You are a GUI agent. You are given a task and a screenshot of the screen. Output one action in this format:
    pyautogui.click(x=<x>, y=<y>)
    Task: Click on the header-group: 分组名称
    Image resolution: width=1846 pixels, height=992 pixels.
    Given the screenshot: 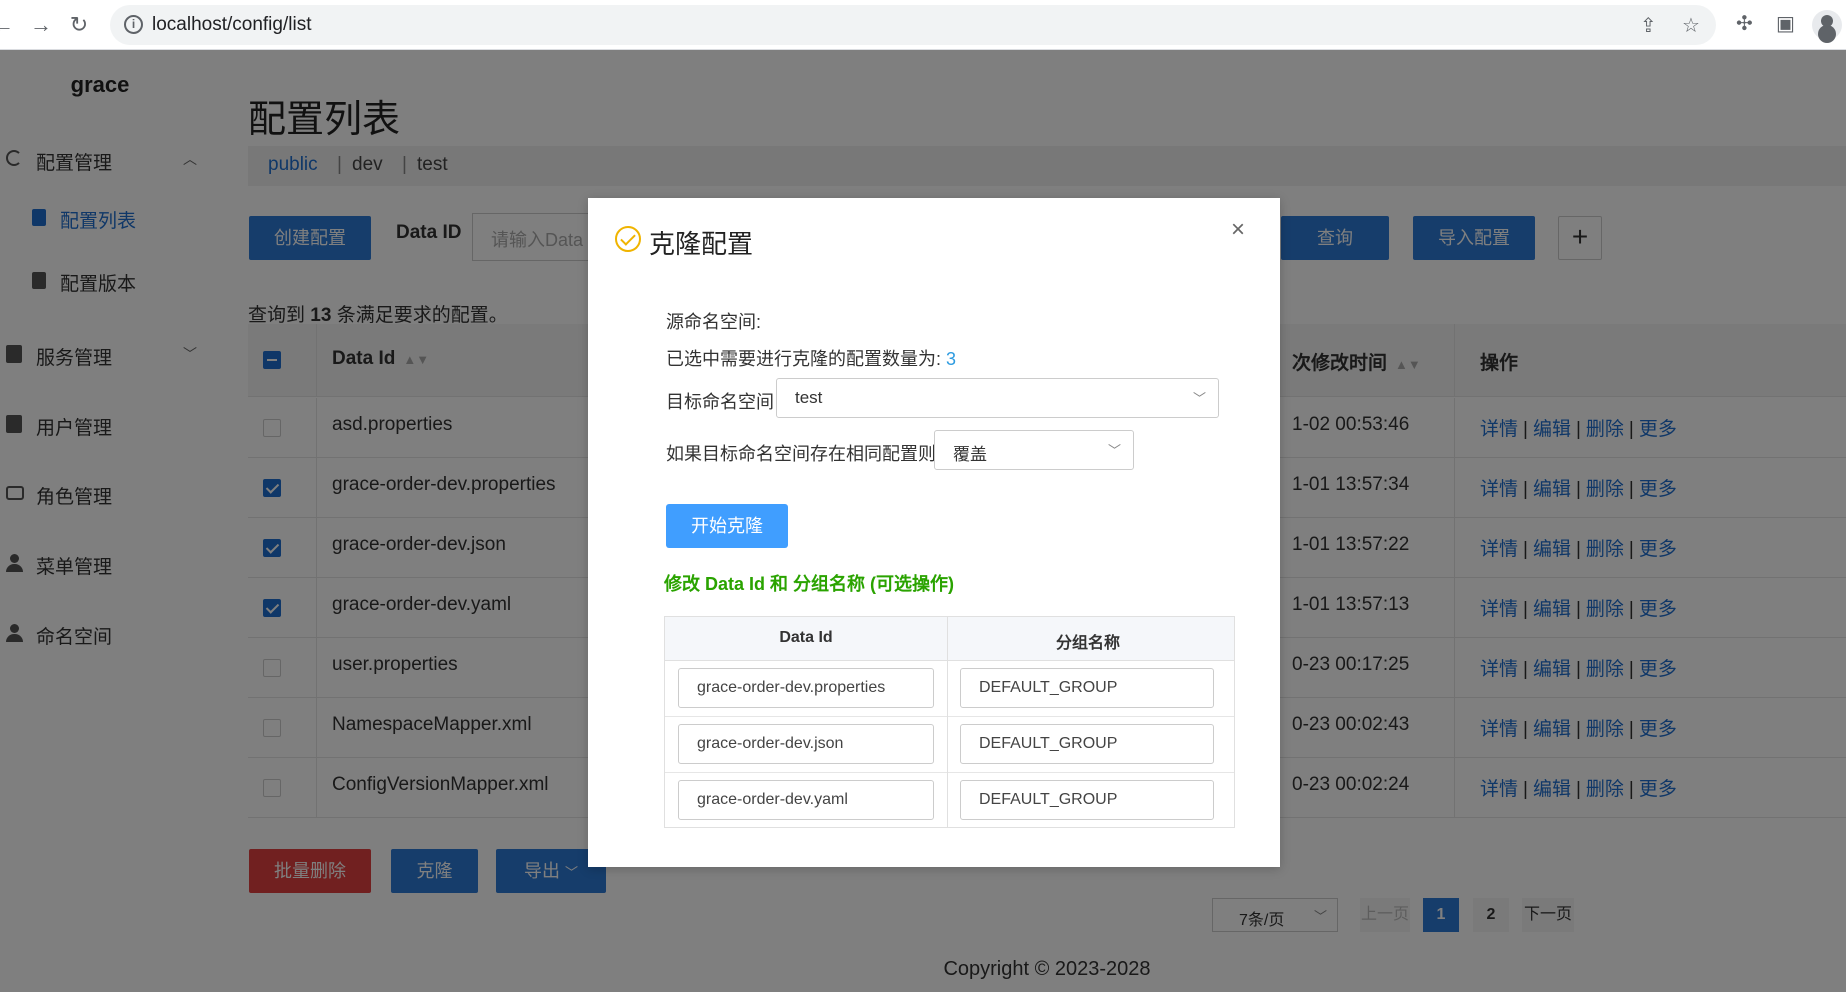 What is the action you would take?
    pyautogui.click(x=1087, y=643)
    